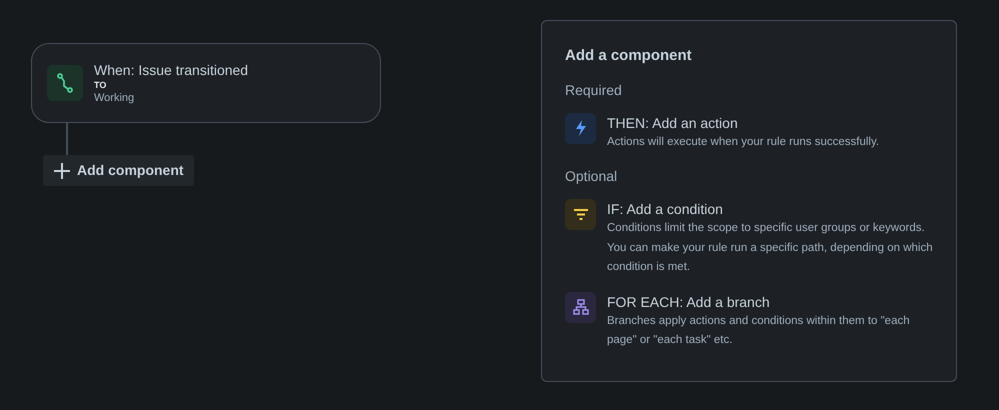 The height and width of the screenshot is (410, 999). What do you see at coordinates (629, 56) in the screenshot?
I see `panel-title: Add a component` at bounding box center [629, 56].